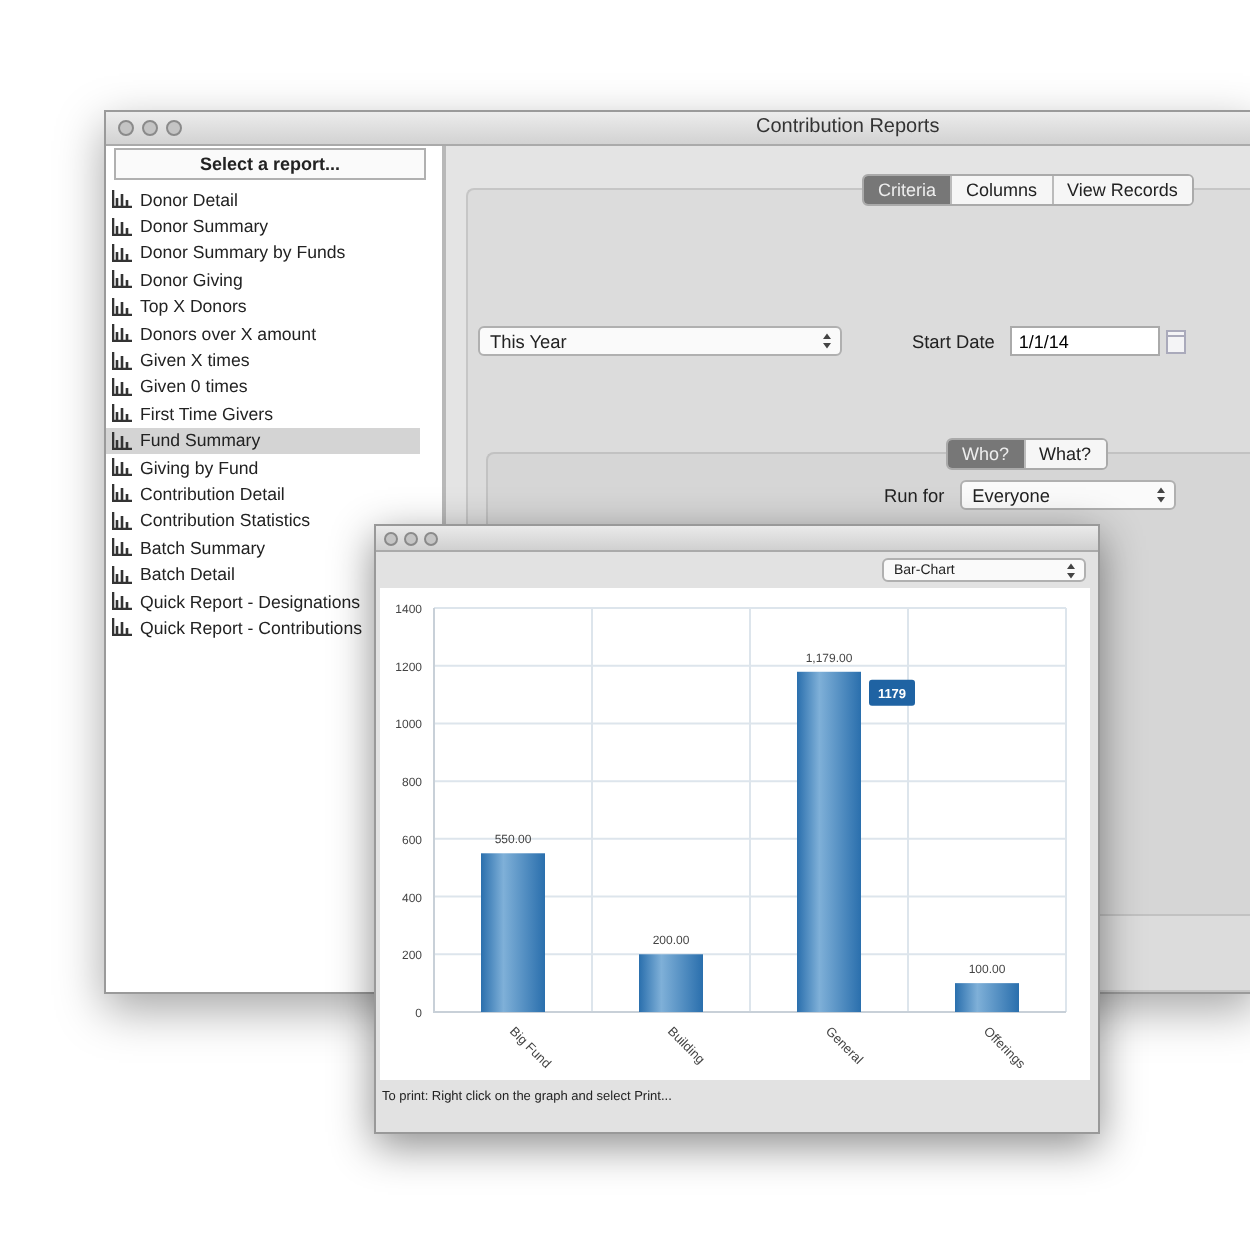  Describe the element at coordinates (234, 628) in the screenshot. I see `report-item: Quick Report - Contributions` at that location.